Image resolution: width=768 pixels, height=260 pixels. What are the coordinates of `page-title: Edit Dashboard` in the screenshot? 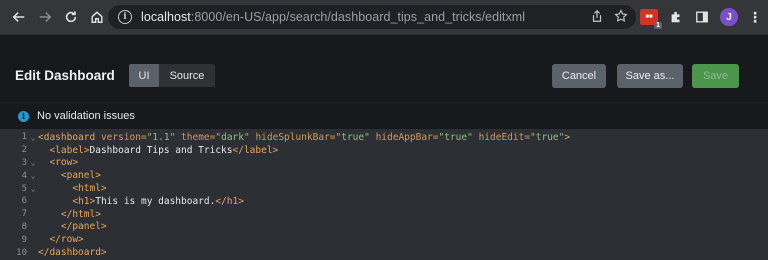 It's located at (65, 75).